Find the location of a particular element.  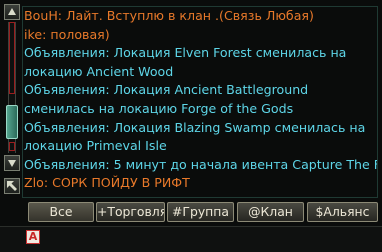

arrow-down-icon is located at coordinates (12, 163).